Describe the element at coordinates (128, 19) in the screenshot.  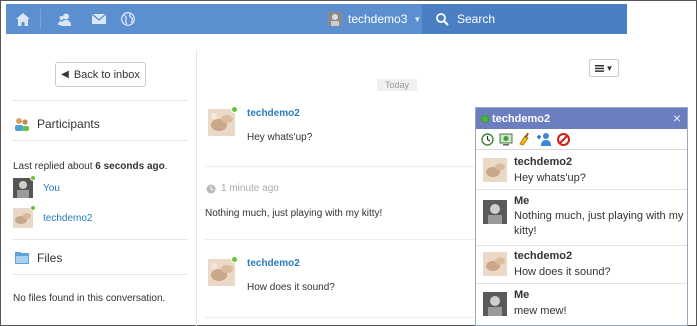
I see `globe-icon` at that location.